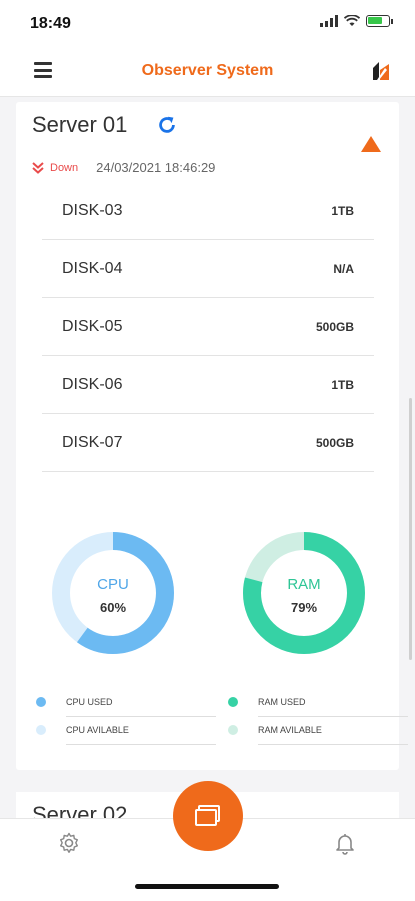 Image resolution: width=415 pixels, height=901 pixels. What do you see at coordinates (282, 702) in the screenshot?
I see `legend-text: RAM USED` at bounding box center [282, 702].